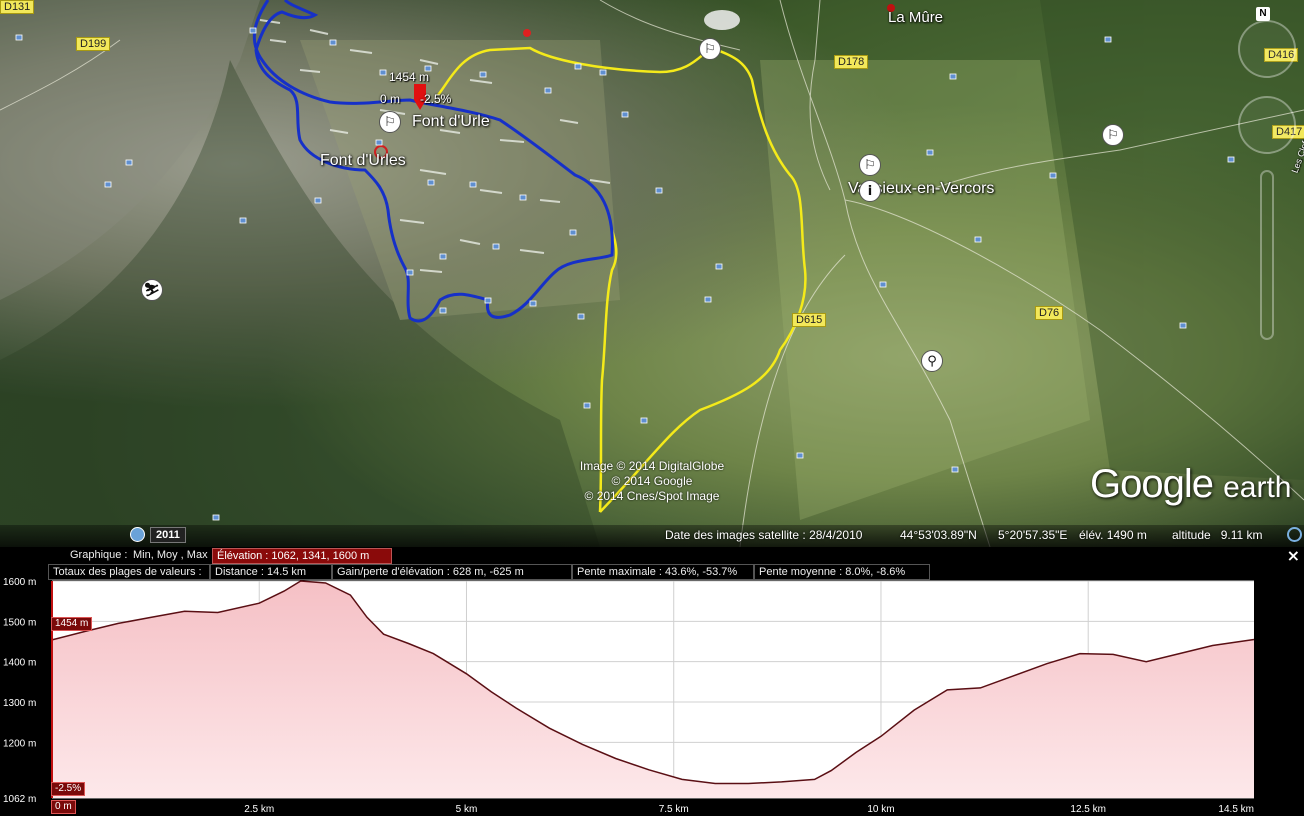 Image resolution: width=1304 pixels, height=816 pixels. I want to click on historical-year-badge: 2011, so click(168, 535).